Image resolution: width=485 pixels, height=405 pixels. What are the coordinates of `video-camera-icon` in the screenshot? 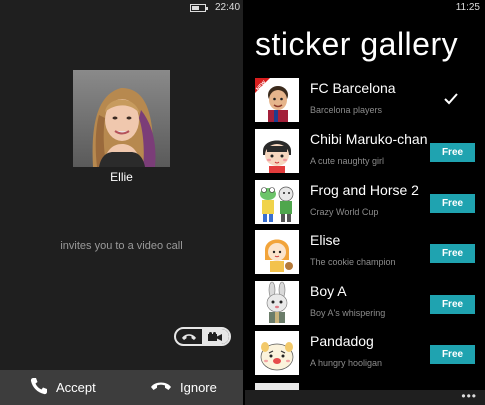 It's located at (215, 336).